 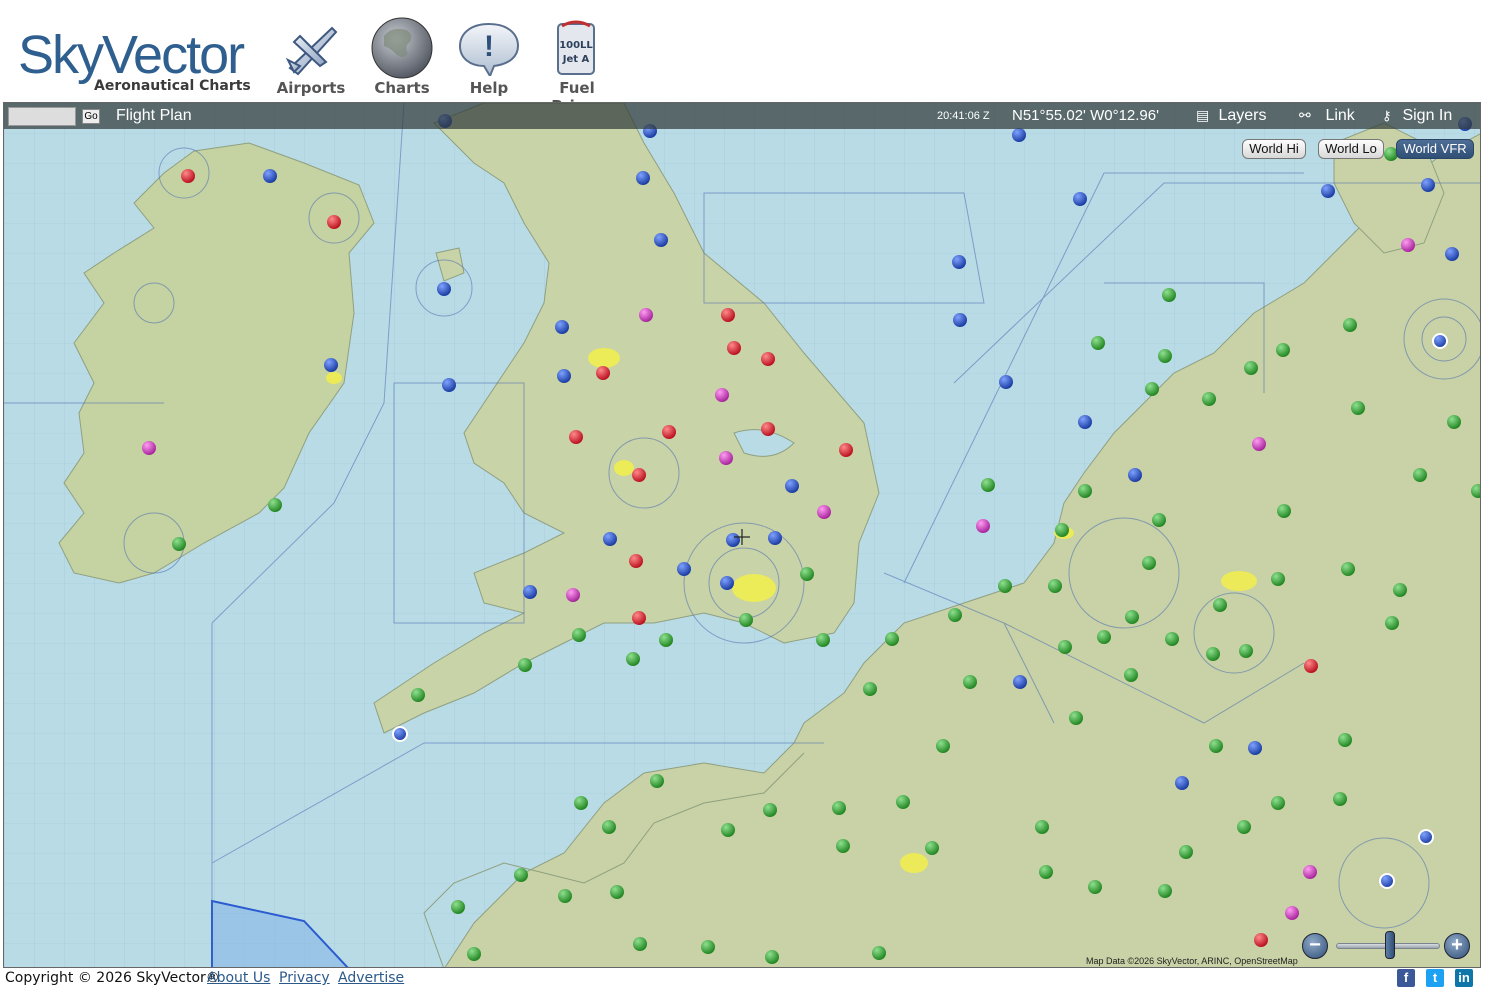 What do you see at coordinates (1435, 149) in the screenshot?
I see `chart-world-vfr-button: World VFR` at bounding box center [1435, 149].